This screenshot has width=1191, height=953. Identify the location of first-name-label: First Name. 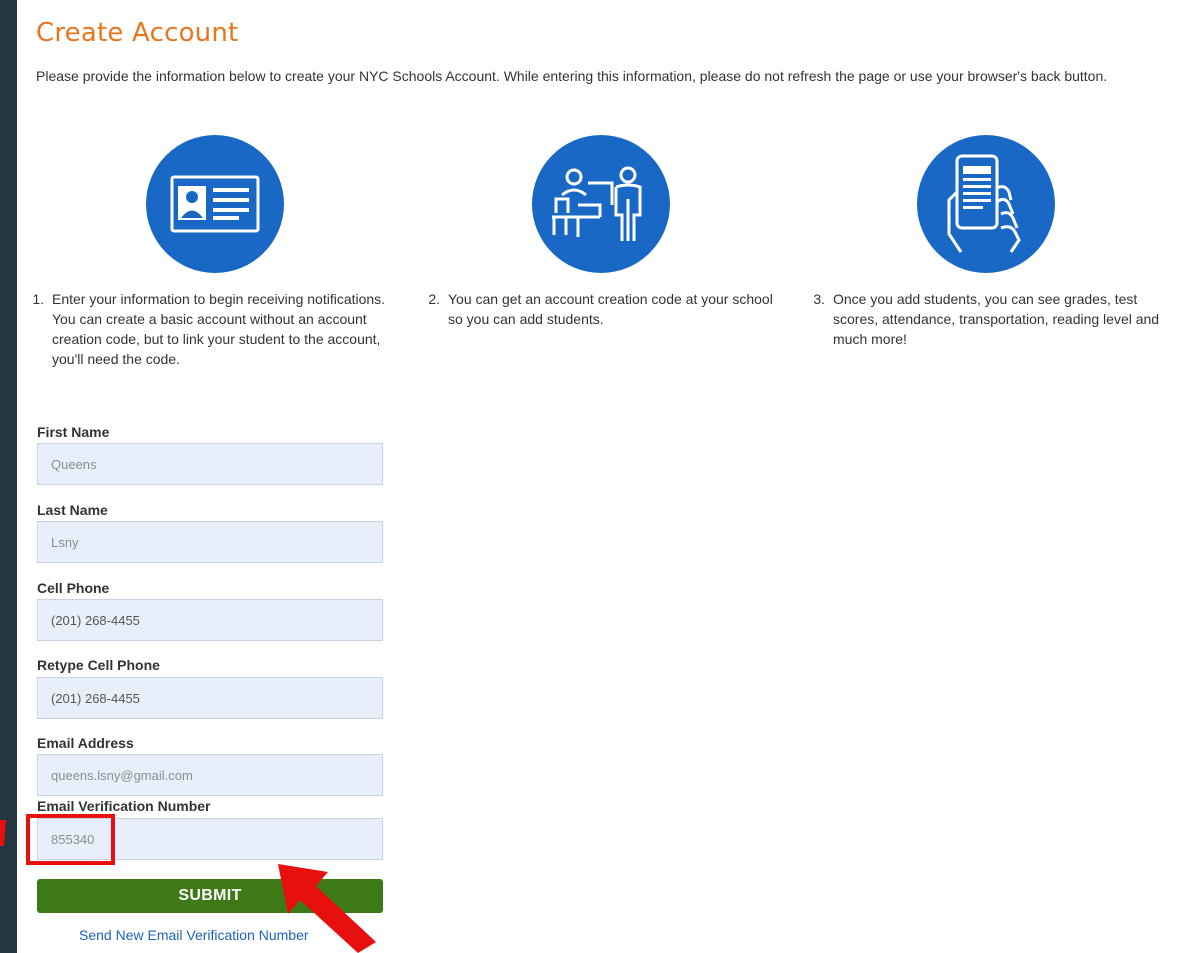
(73, 432).